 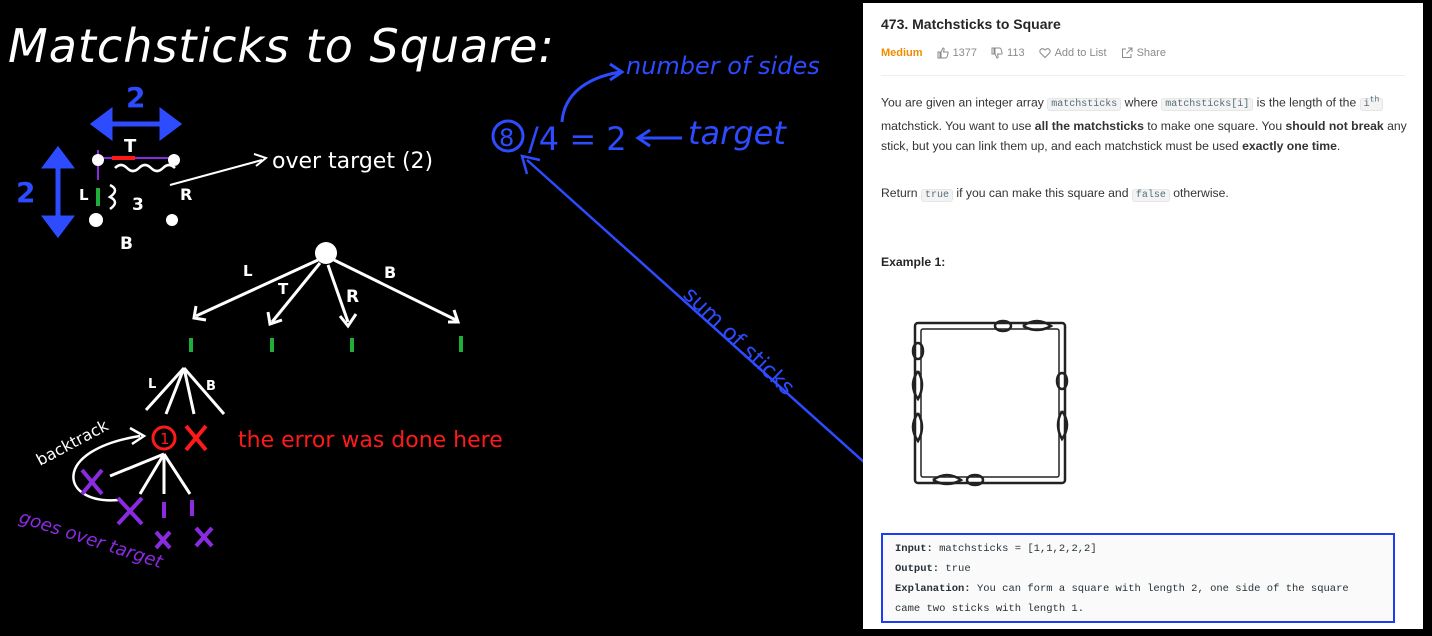 I want to click on matchstick-square-illustration, so click(x=990, y=403).